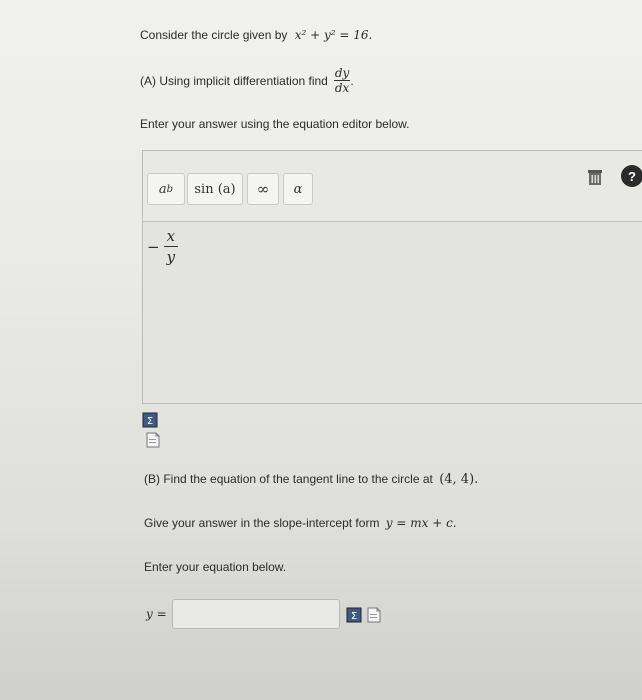 This screenshot has width=642, height=700. What do you see at coordinates (214, 35) in the screenshot?
I see `intro-prefix: Consider the circle given by` at bounding box center [214, 35].